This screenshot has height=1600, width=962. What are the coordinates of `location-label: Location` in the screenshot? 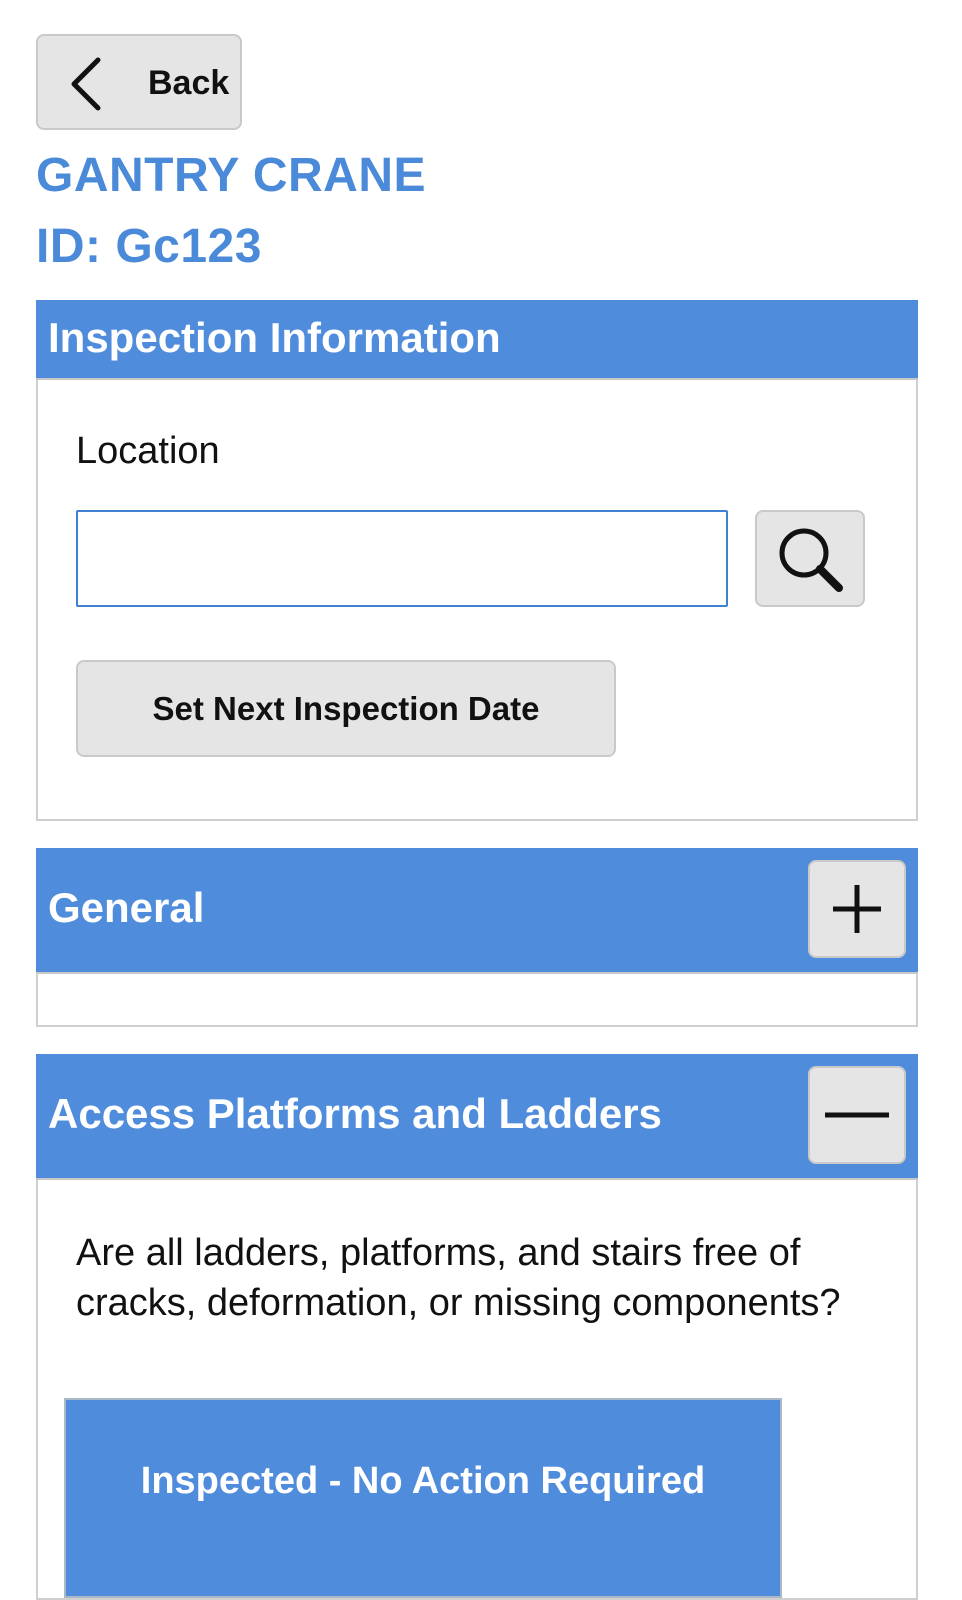 It's located at (148, 451).